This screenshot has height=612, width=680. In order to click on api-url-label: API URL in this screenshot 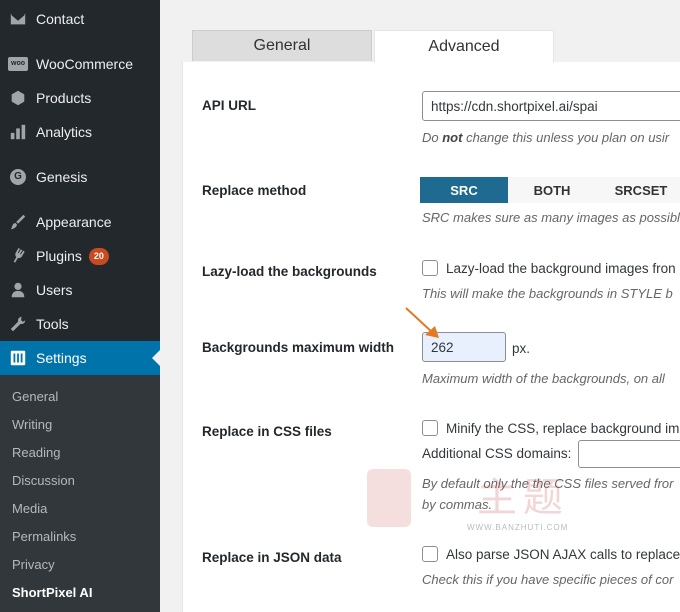, I will do `click(229, 105)`.